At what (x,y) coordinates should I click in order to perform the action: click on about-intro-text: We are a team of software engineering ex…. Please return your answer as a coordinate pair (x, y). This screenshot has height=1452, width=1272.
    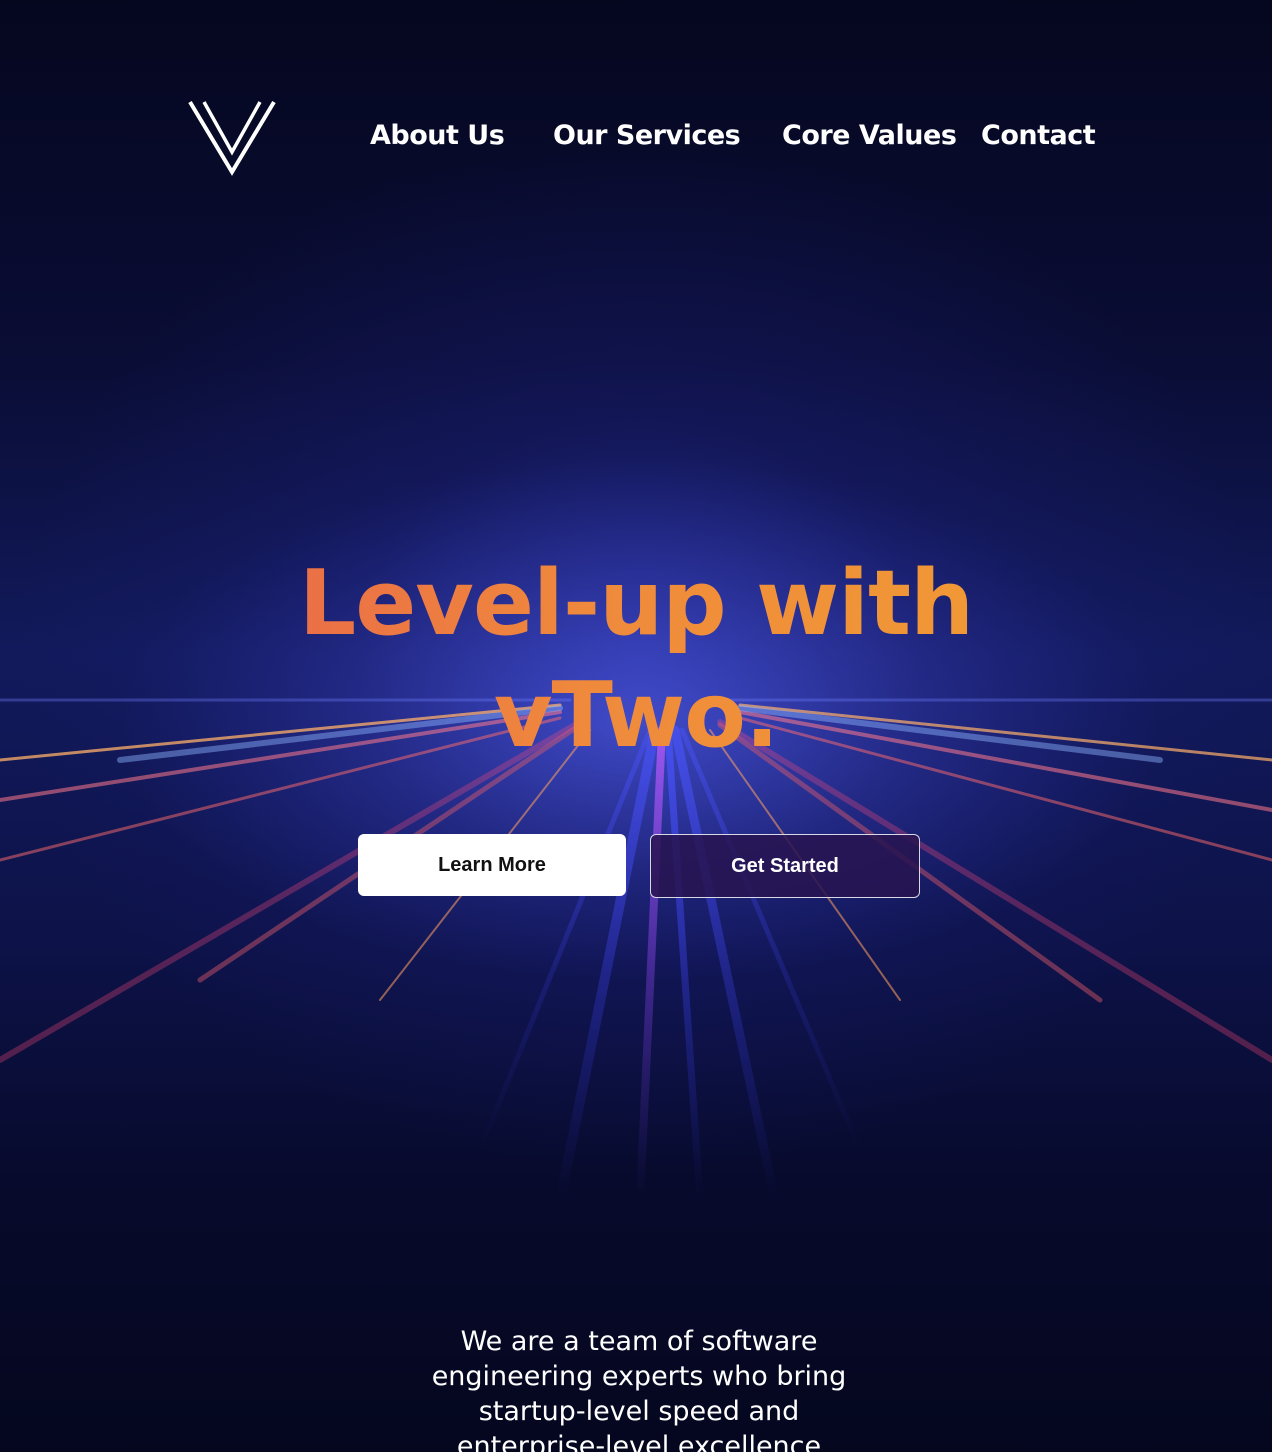
    Looking at the image, I should click on (639, 1389).